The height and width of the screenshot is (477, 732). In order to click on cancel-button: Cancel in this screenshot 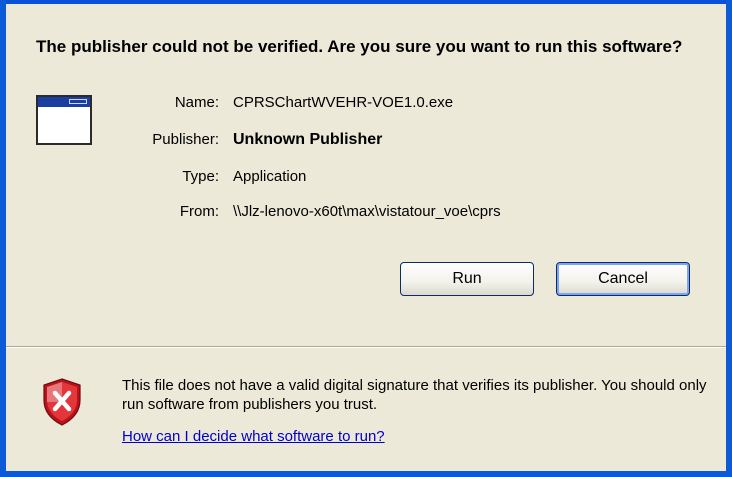, I will do `click(623, 279)`.